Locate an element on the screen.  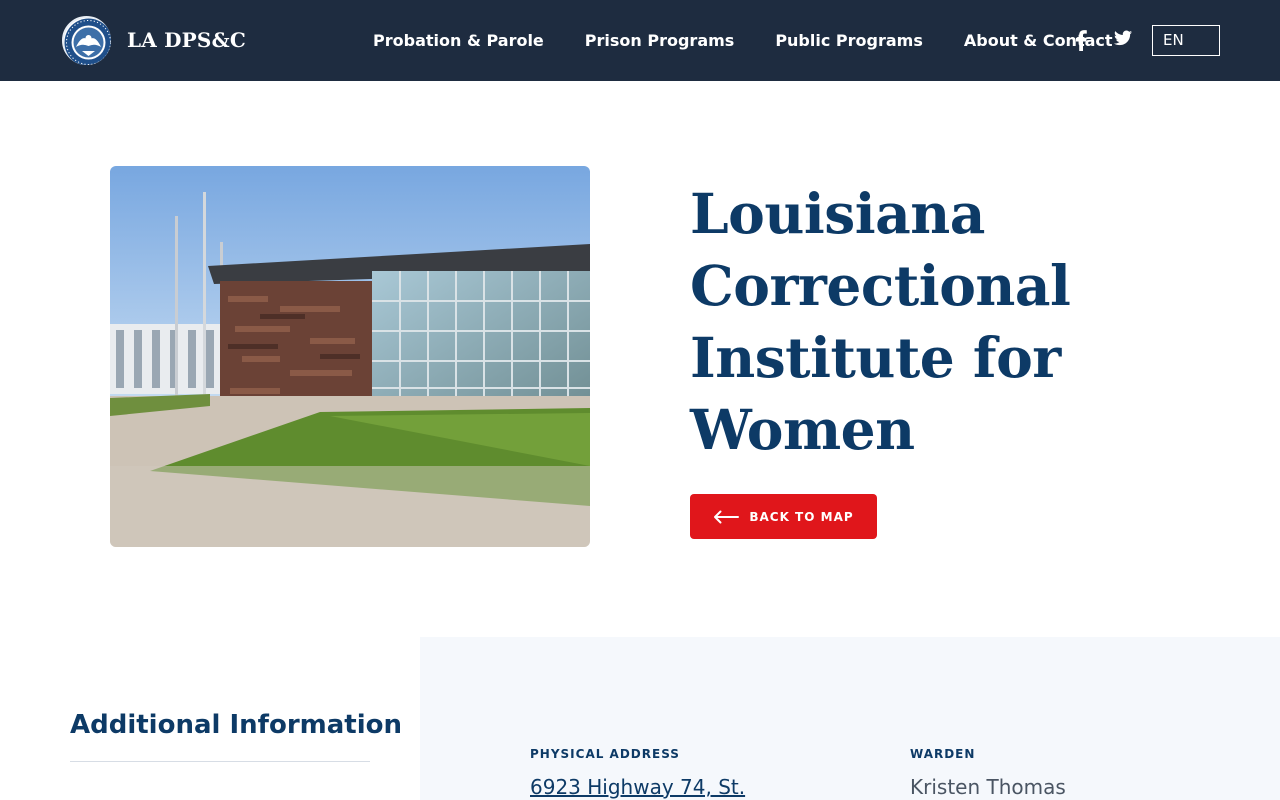
nav-item-public-programs: Public Programs is located at coordinates (849, 40).